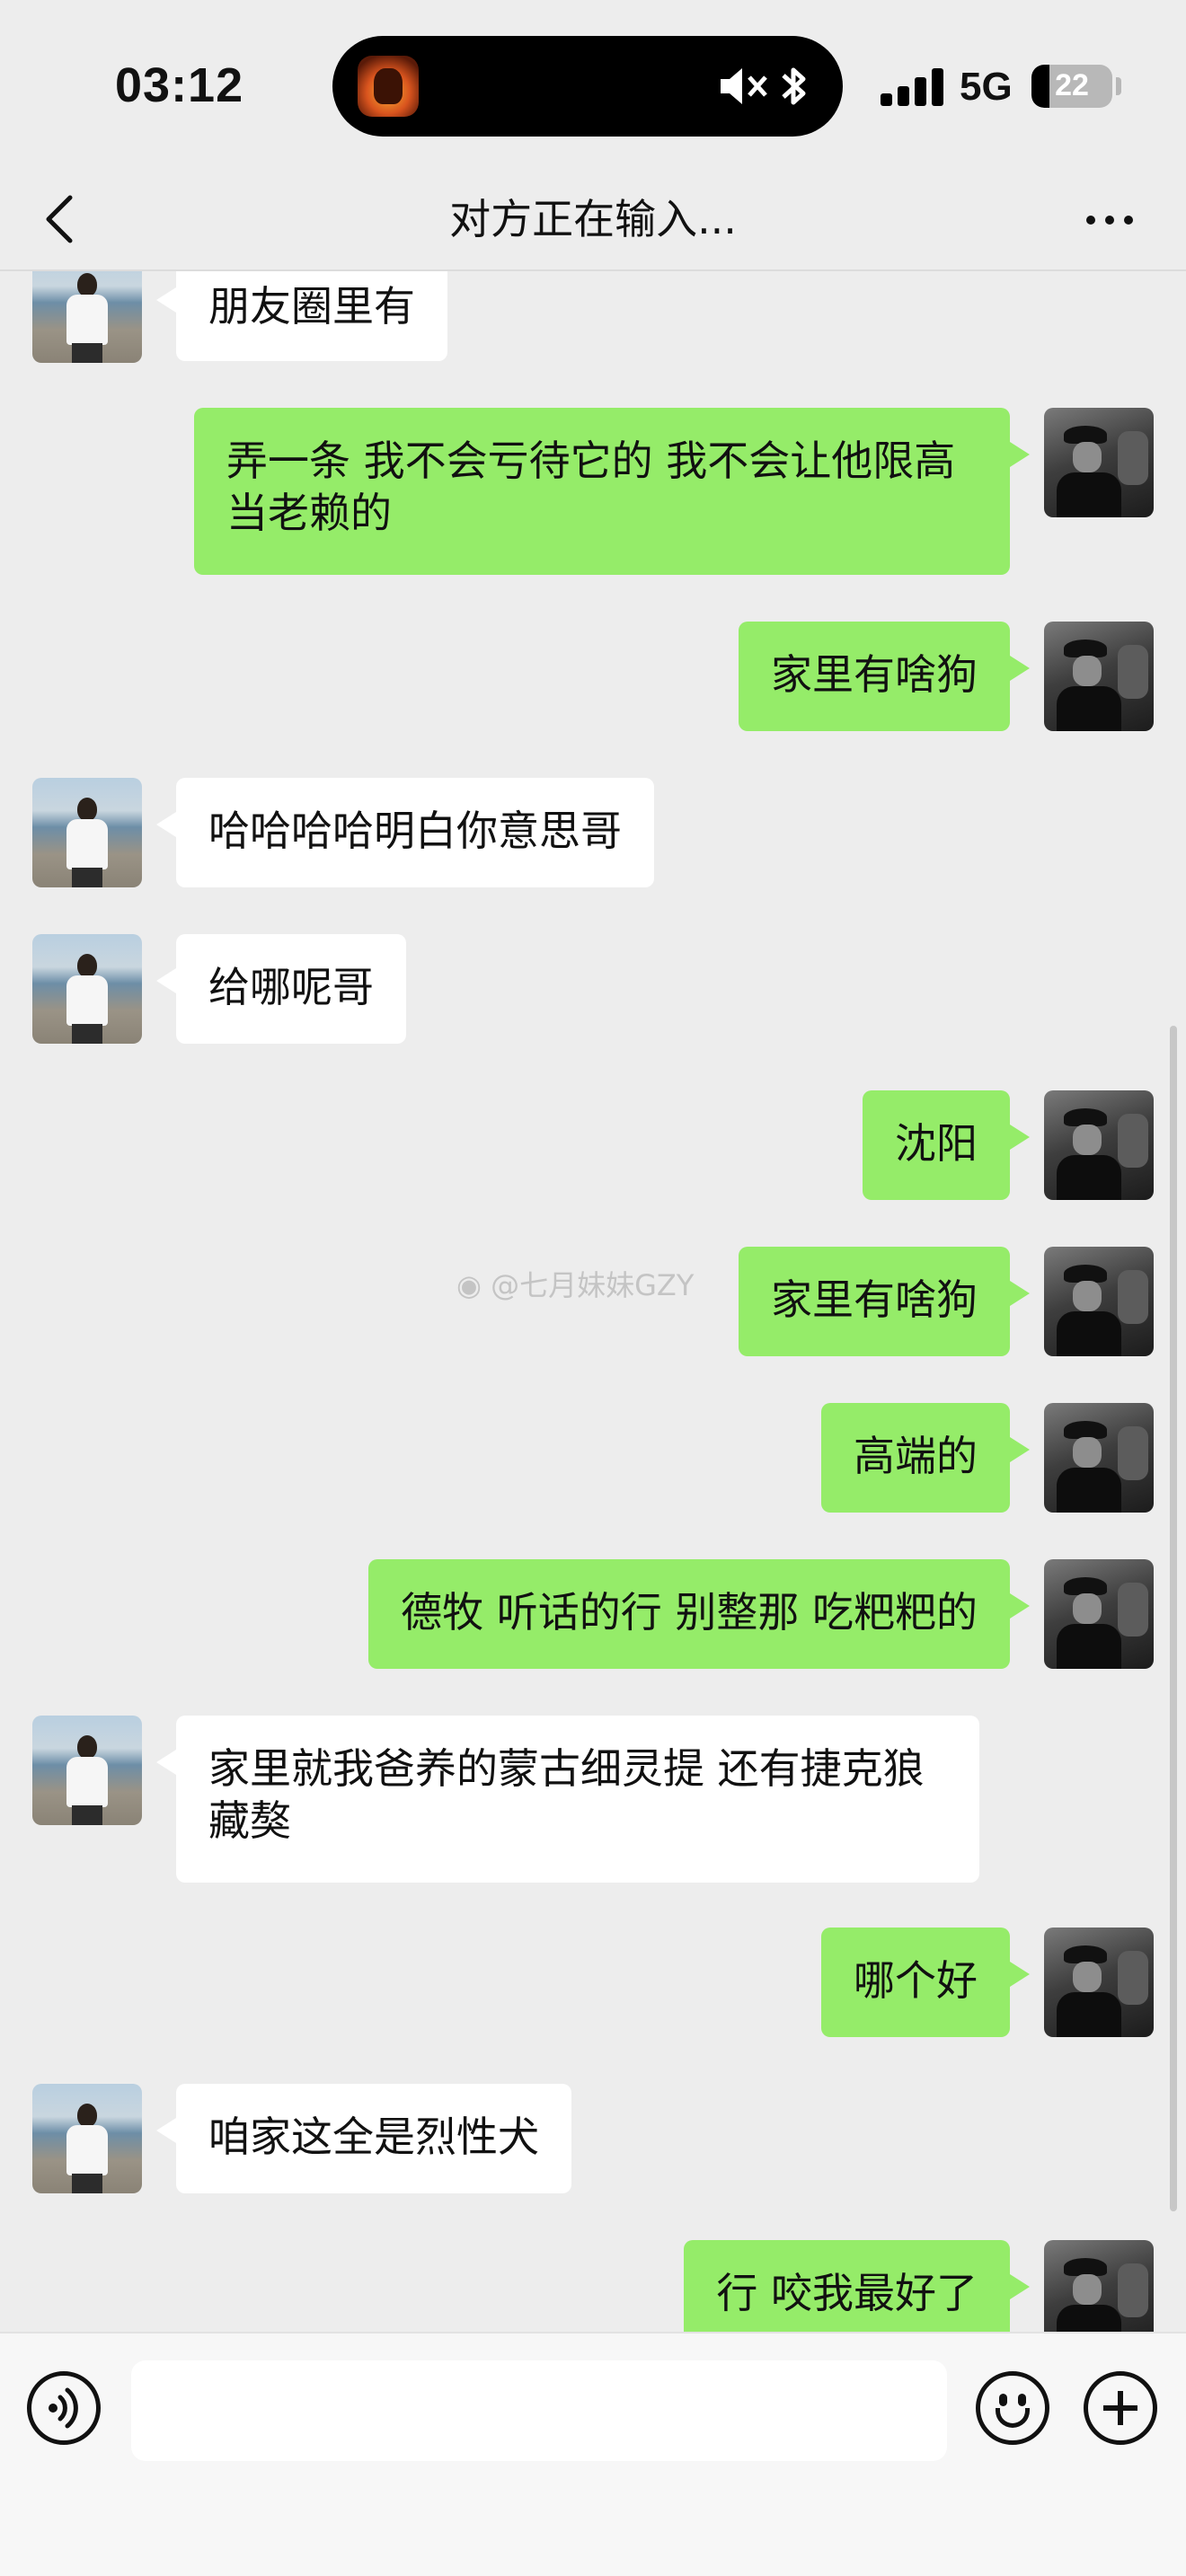  I want to click on received-message-bubble: 哈哈哈哈明白你意思哥, so click(405, 832).